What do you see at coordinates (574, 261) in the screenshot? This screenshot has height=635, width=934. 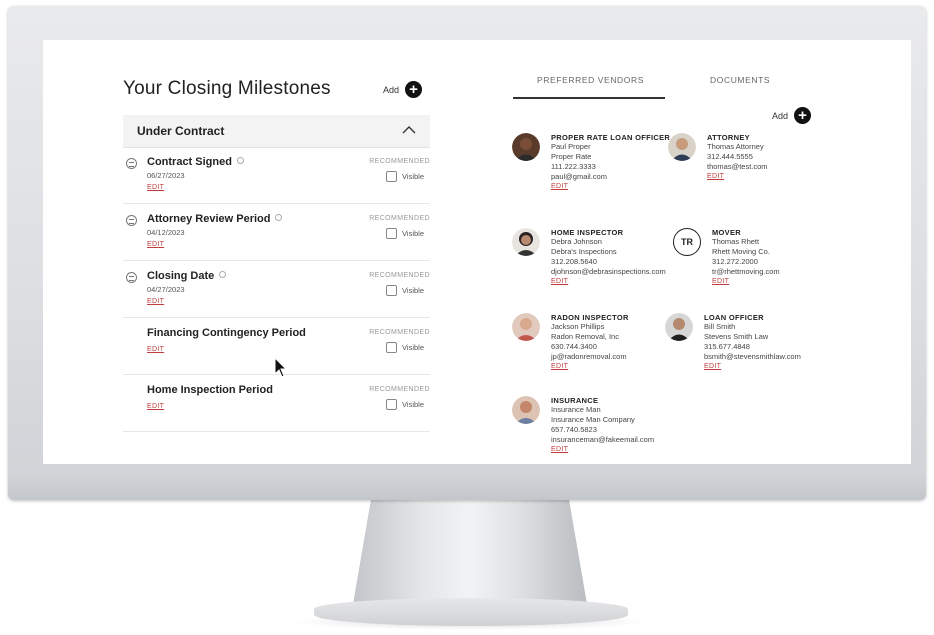 I see `vendor-phone: 312.208.5640` at bounding box center [574, 261].